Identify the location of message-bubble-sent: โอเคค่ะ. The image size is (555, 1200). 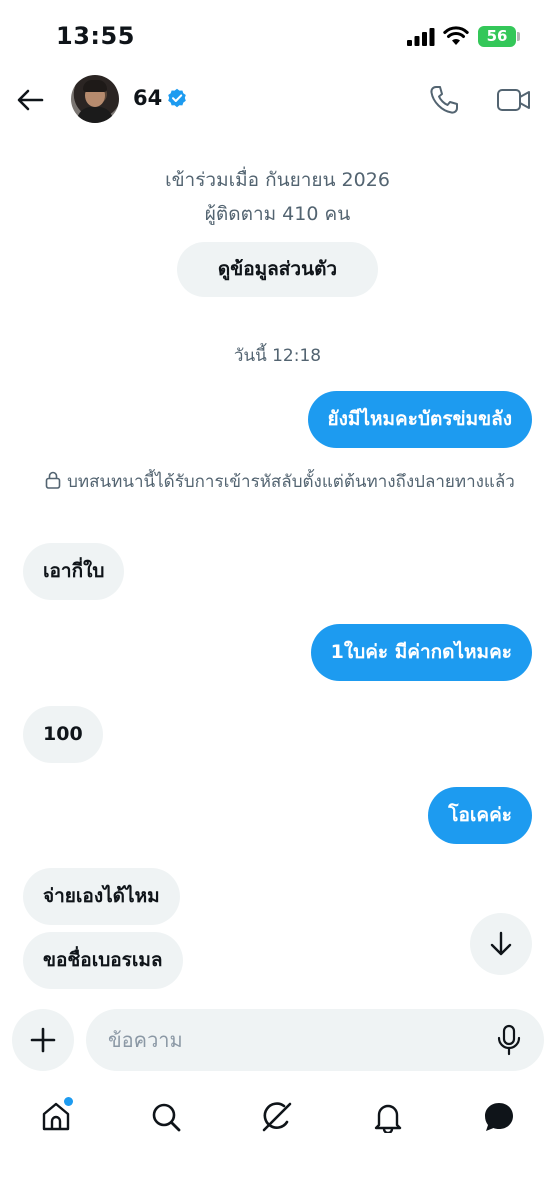
(480, 815).